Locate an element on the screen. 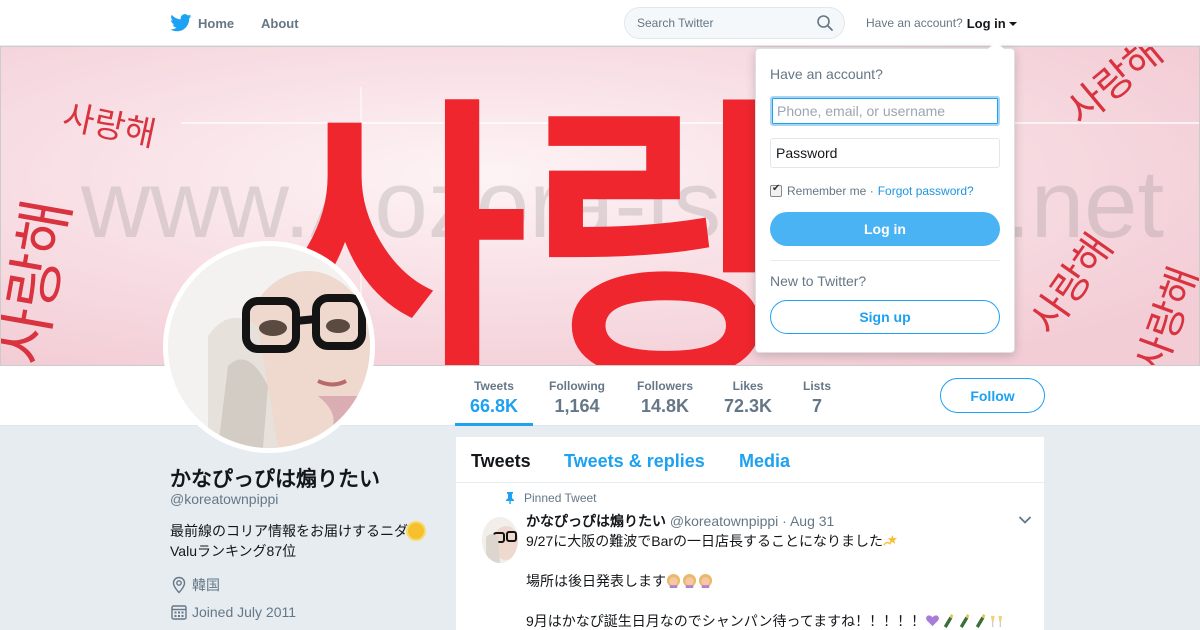  stat-label: Likes is located at coordinates (748, 386).